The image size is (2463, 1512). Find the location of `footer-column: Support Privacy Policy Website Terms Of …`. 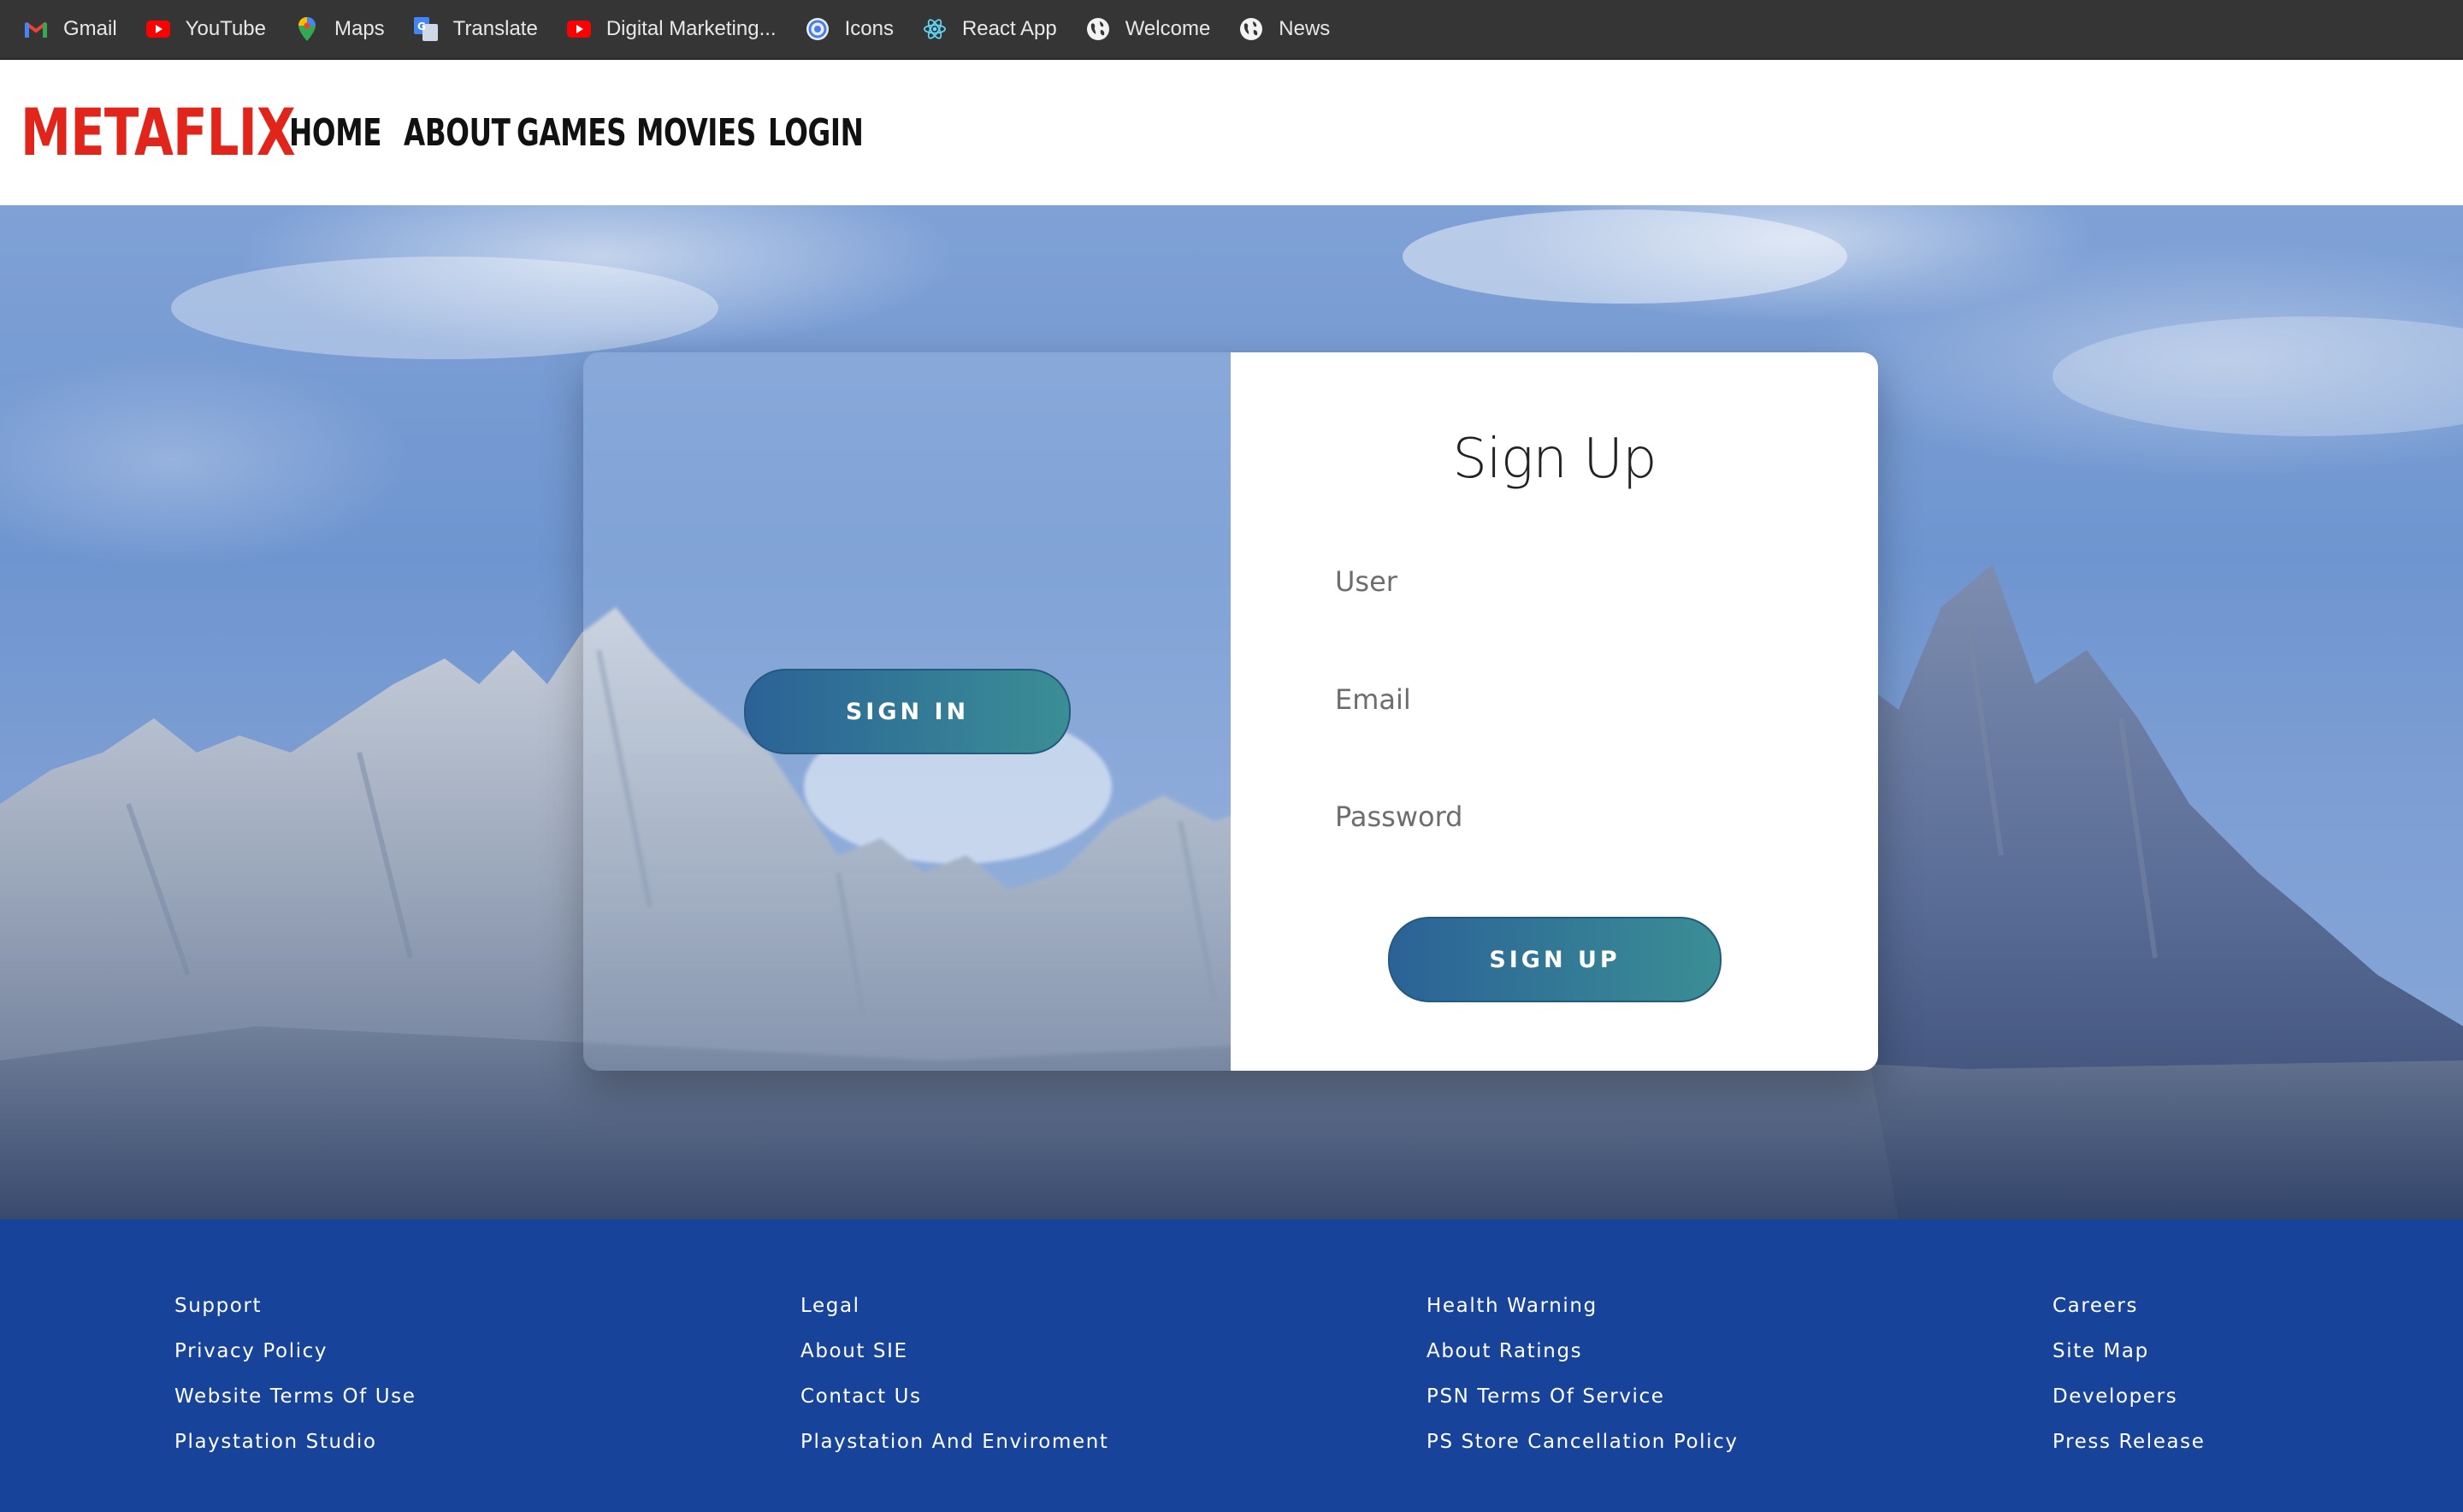

footer-column: Support Privacy Policy Website Terms Of … is located at coordinates (295, 1380).